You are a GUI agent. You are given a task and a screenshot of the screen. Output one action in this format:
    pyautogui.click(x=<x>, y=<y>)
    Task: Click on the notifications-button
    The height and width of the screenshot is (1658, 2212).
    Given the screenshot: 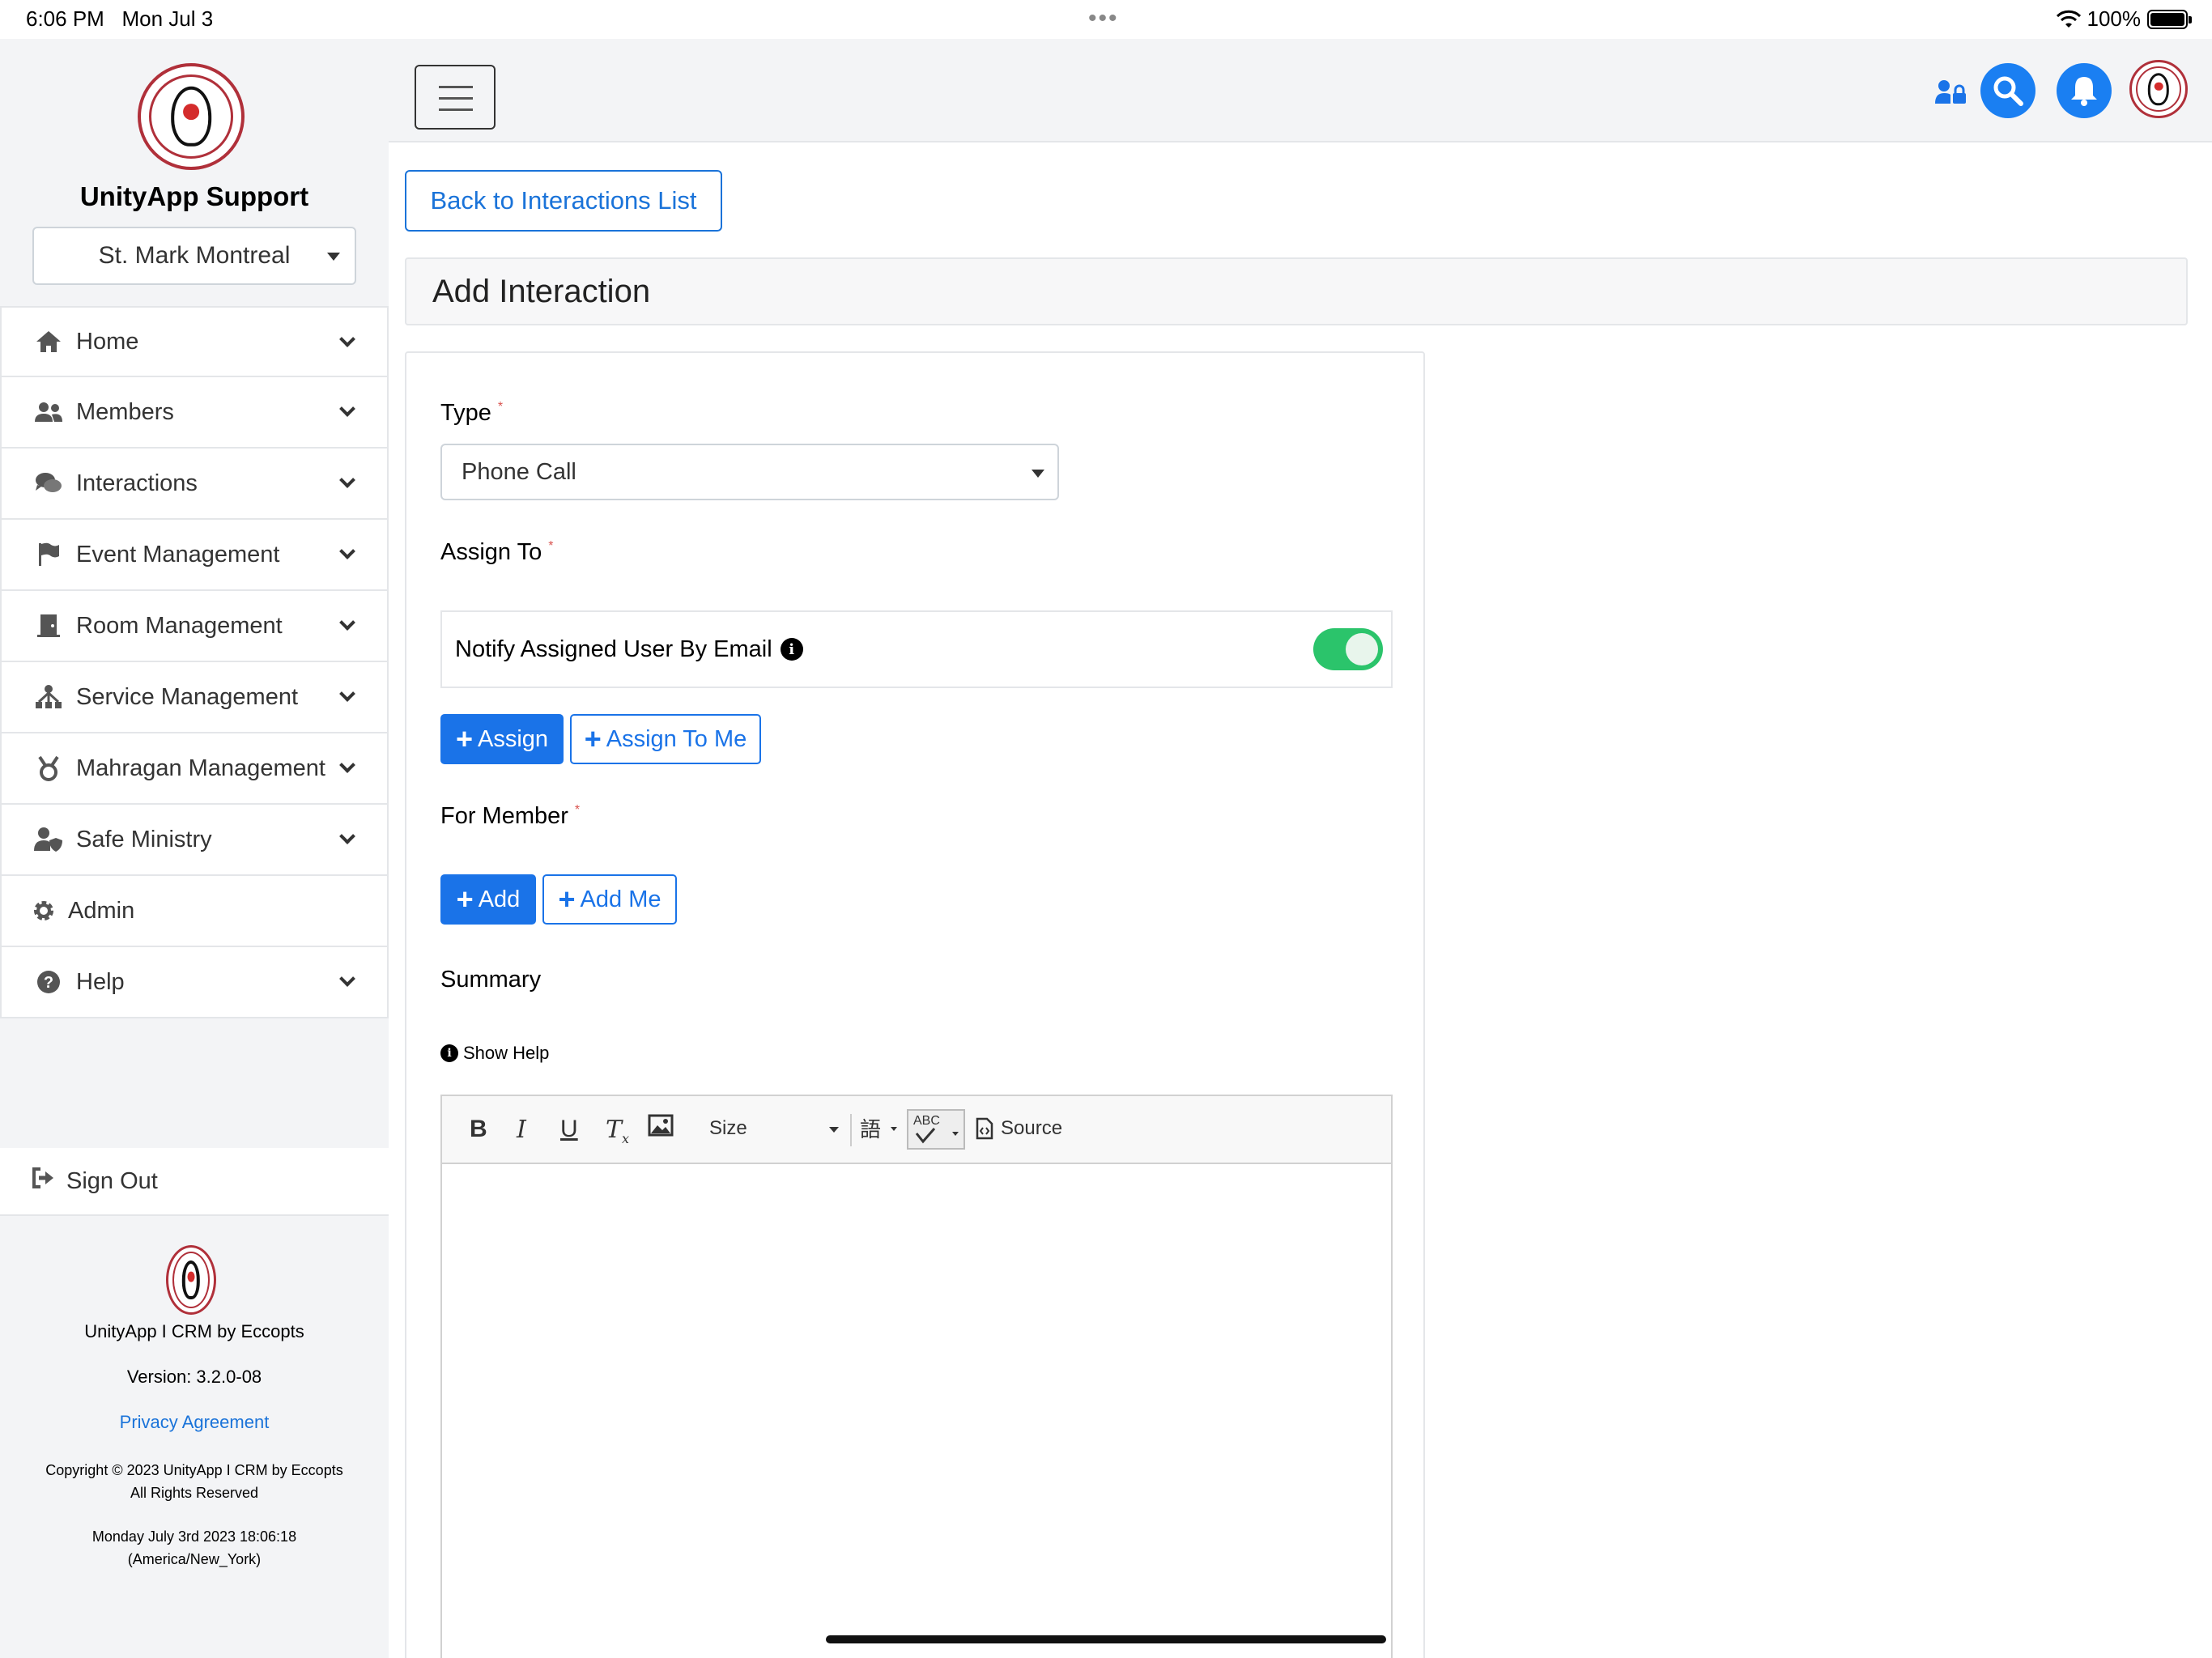 What is the action you would take?
    pyautogui.click(x=2084, y=90)
    